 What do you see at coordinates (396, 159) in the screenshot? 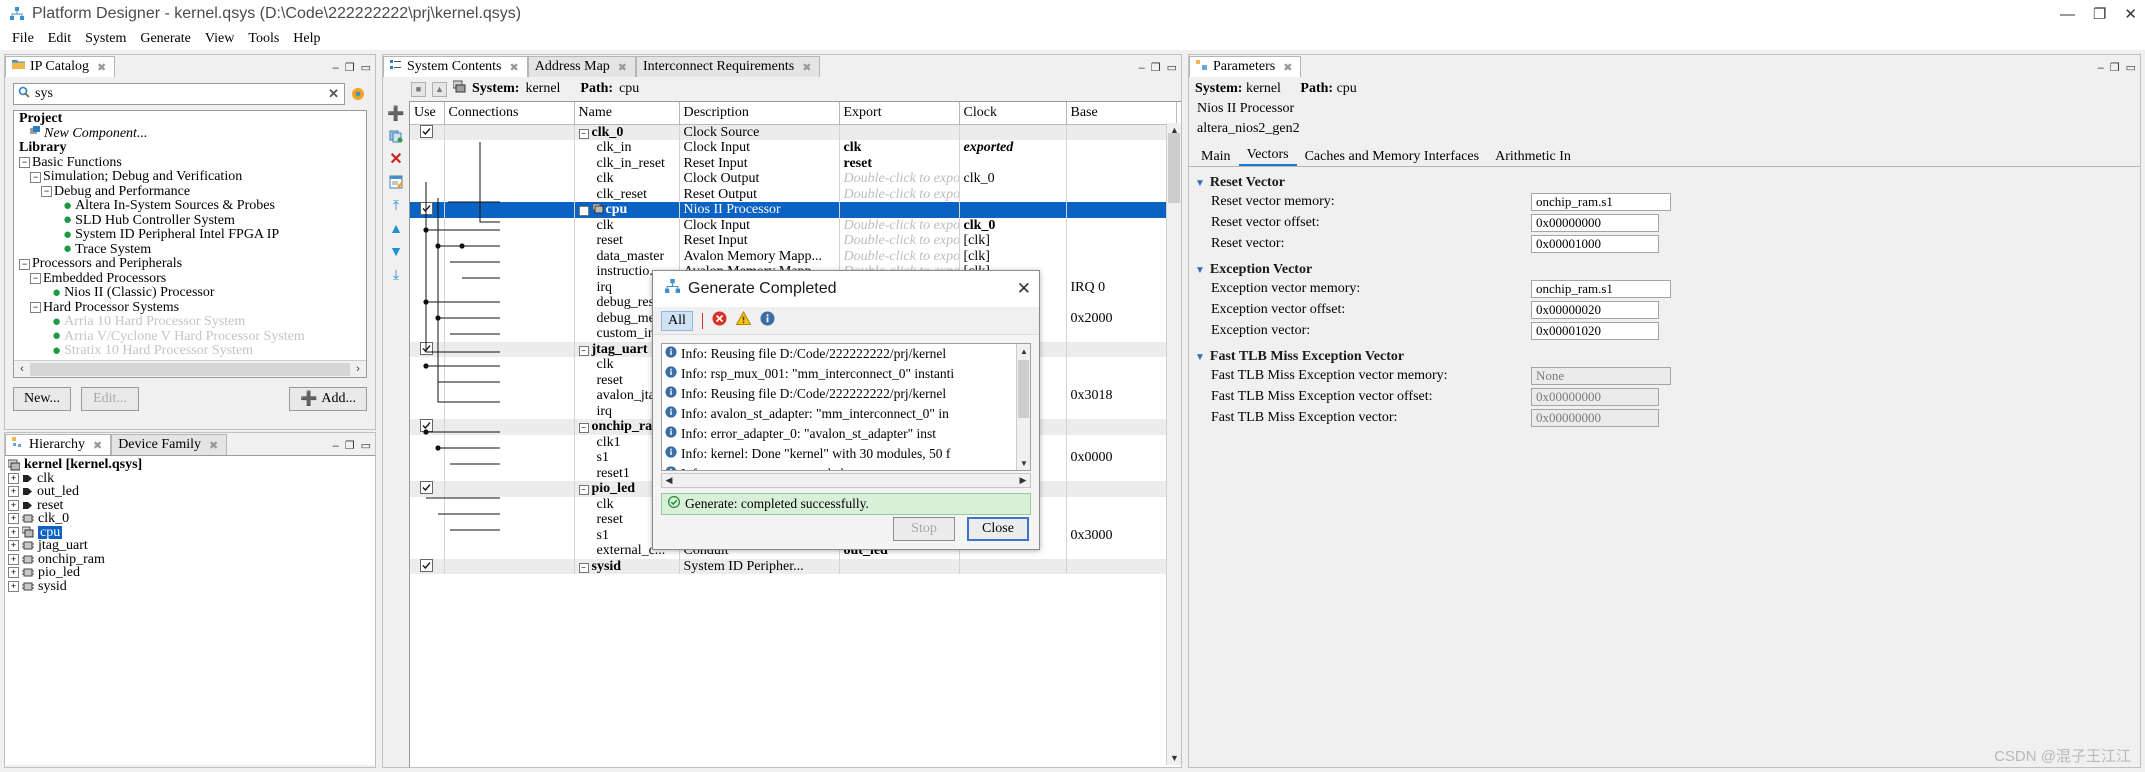
I see `remove-icon: ✕` at bounding box center [396, 159].